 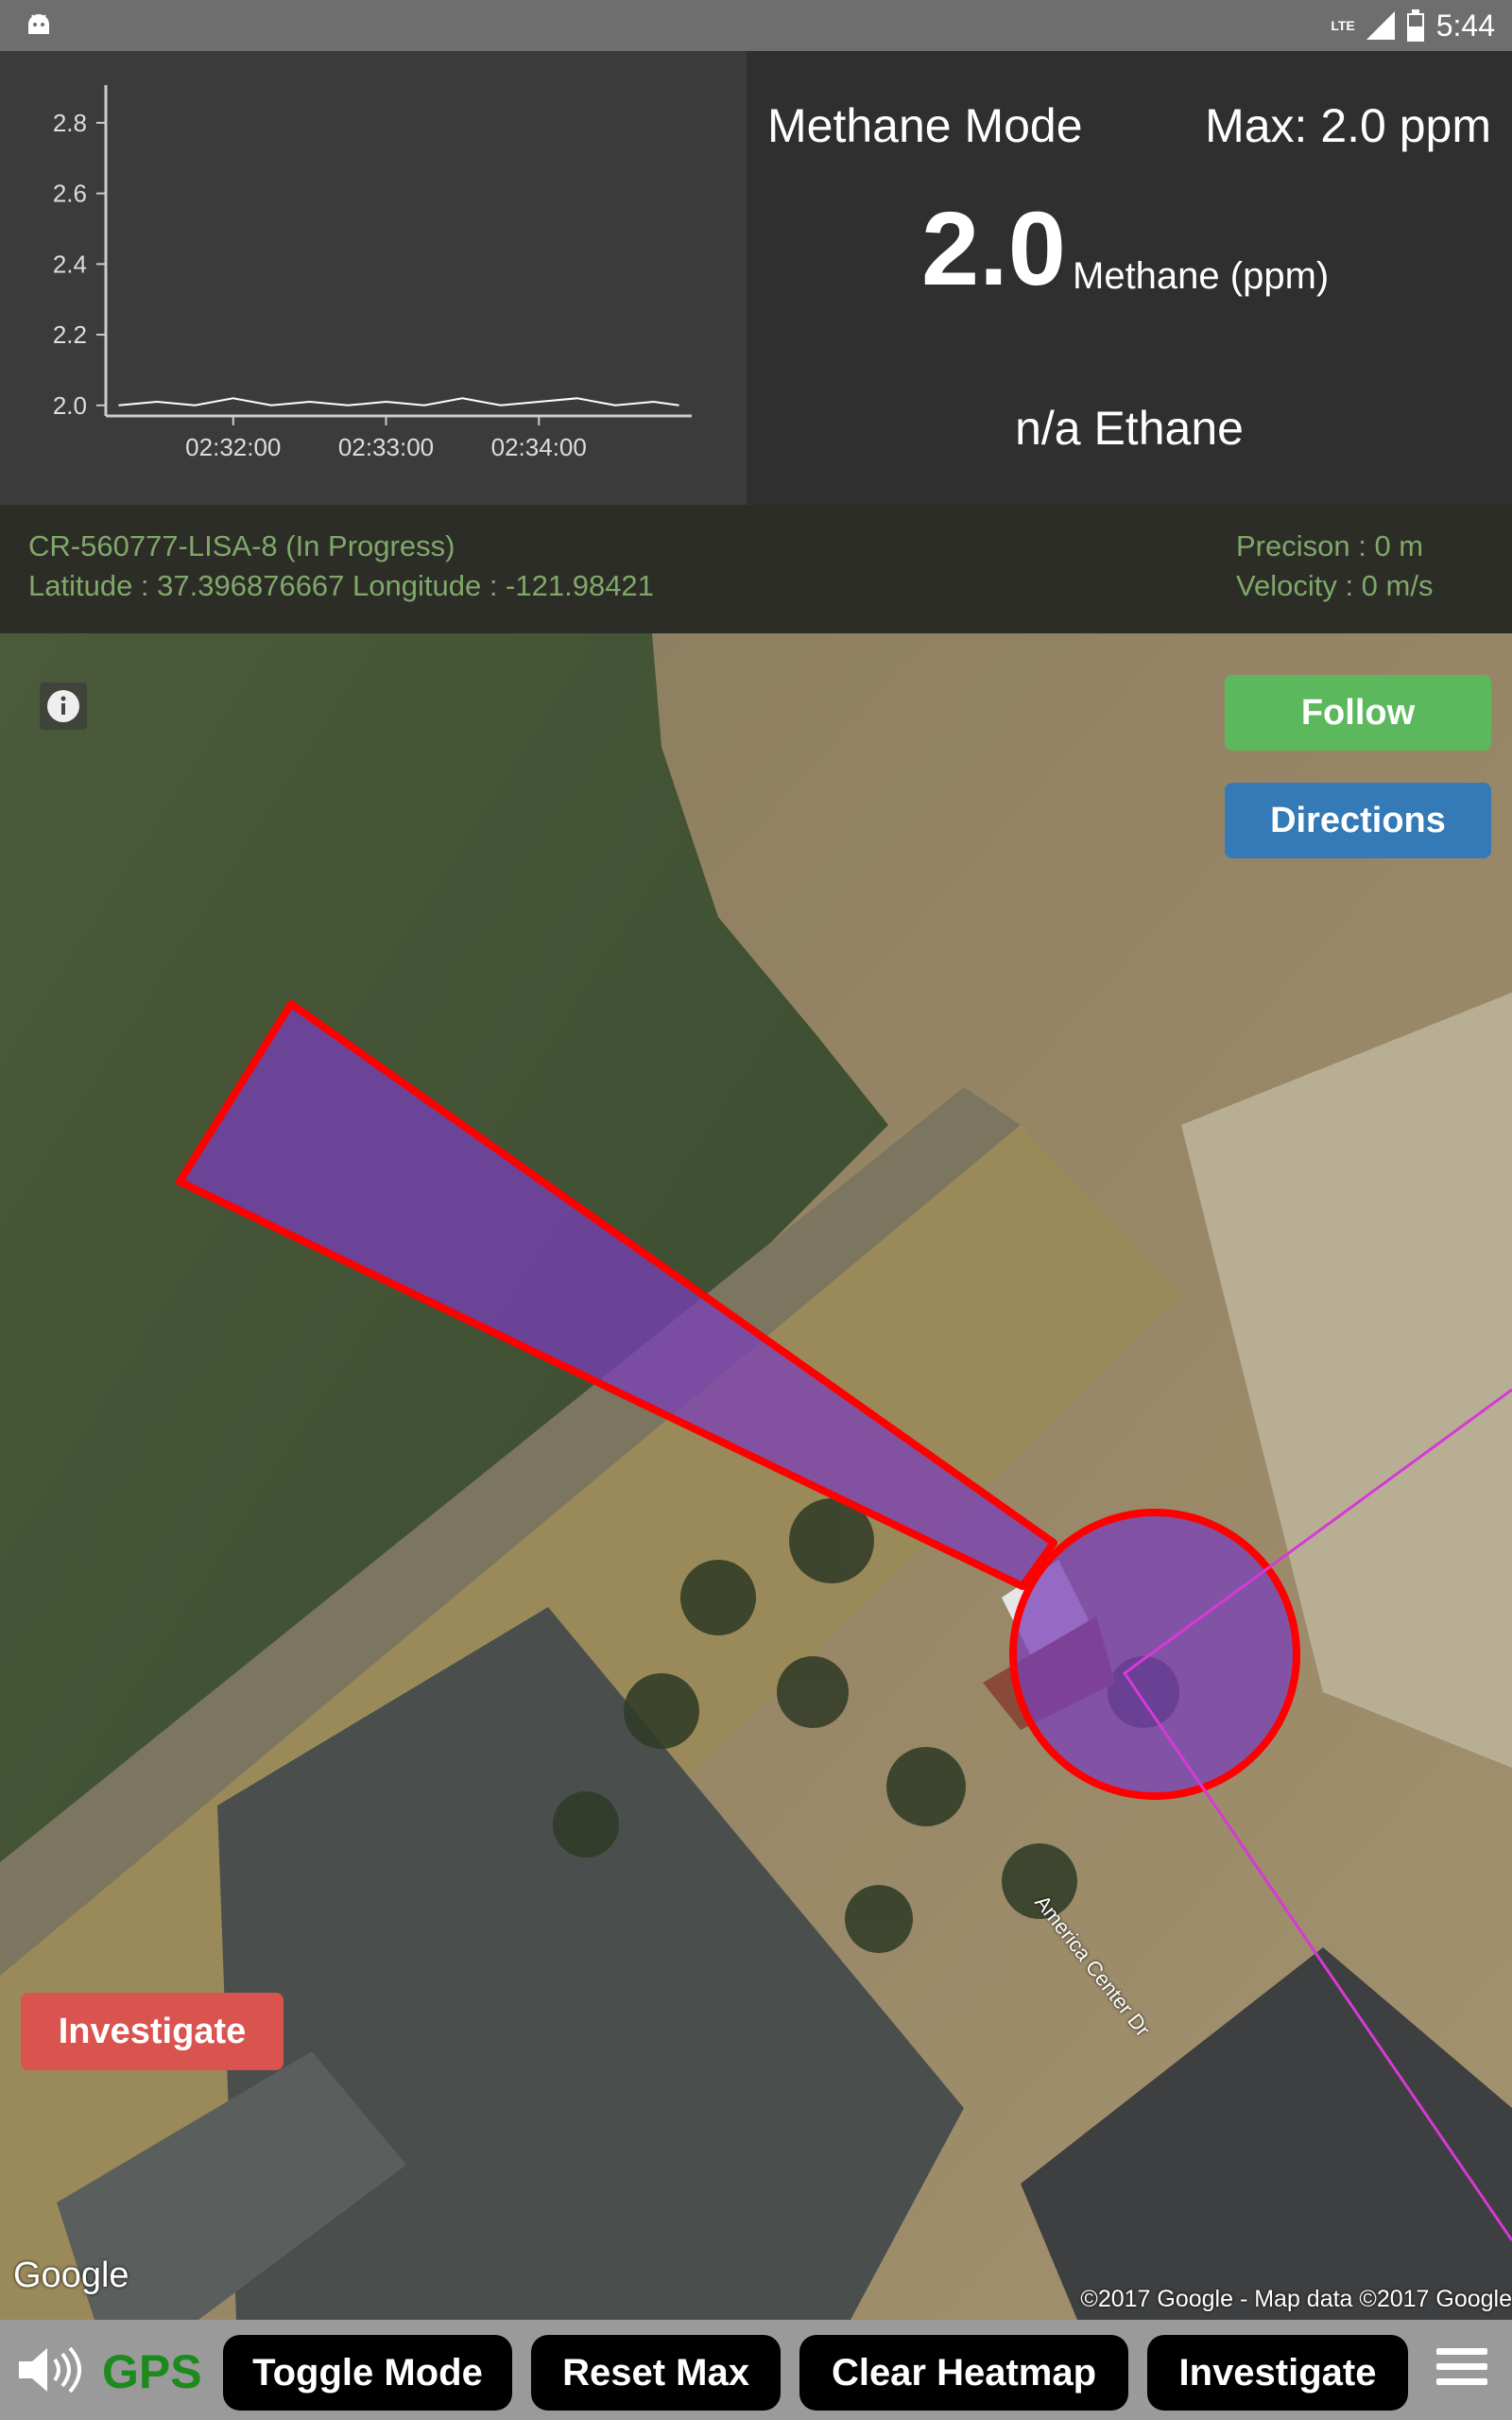 I want to click on status-bar: LTE 5:44, so click(x=756, y=26).